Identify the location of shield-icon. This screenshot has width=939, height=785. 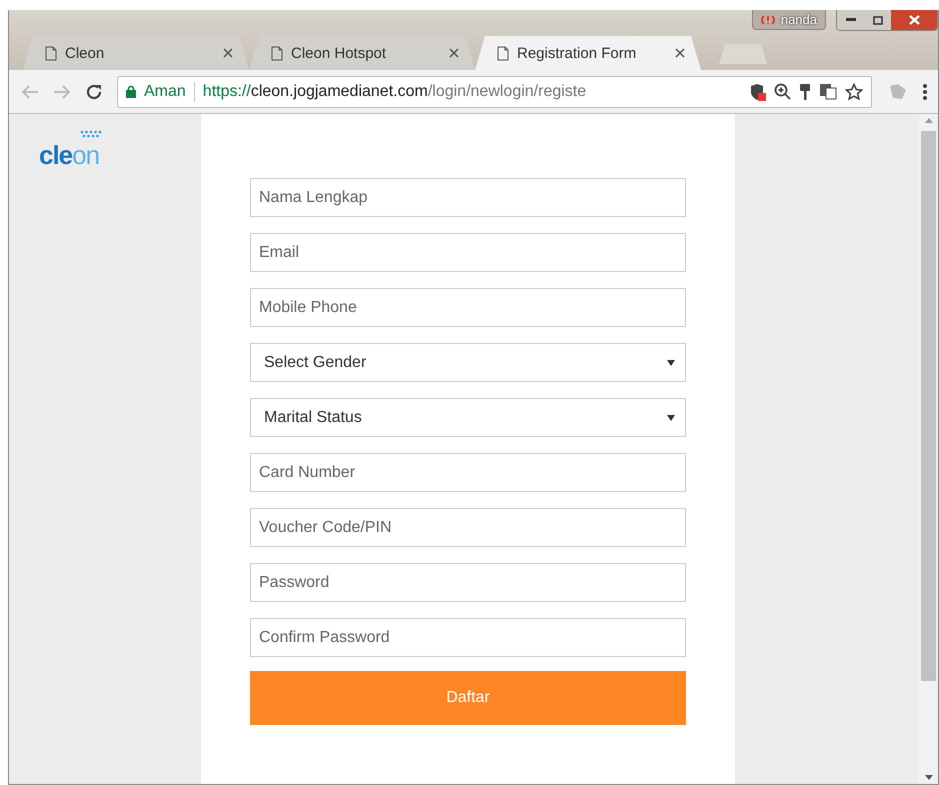
(758, 91).